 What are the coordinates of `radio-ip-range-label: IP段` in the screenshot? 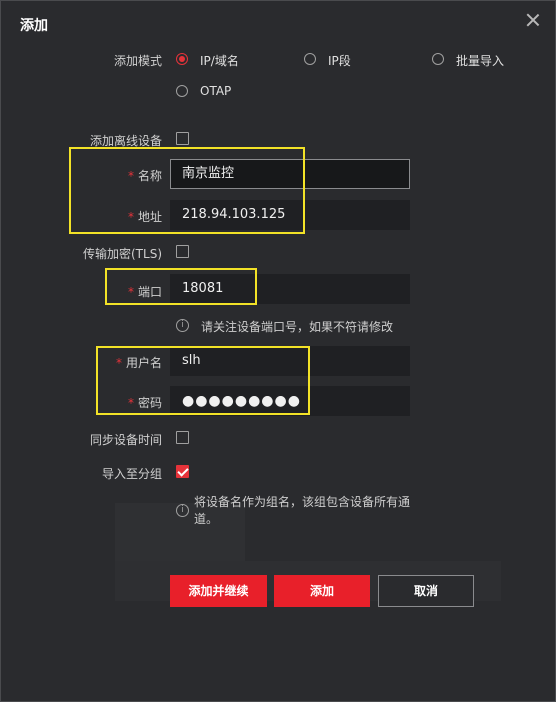 It's located at (339, 61).